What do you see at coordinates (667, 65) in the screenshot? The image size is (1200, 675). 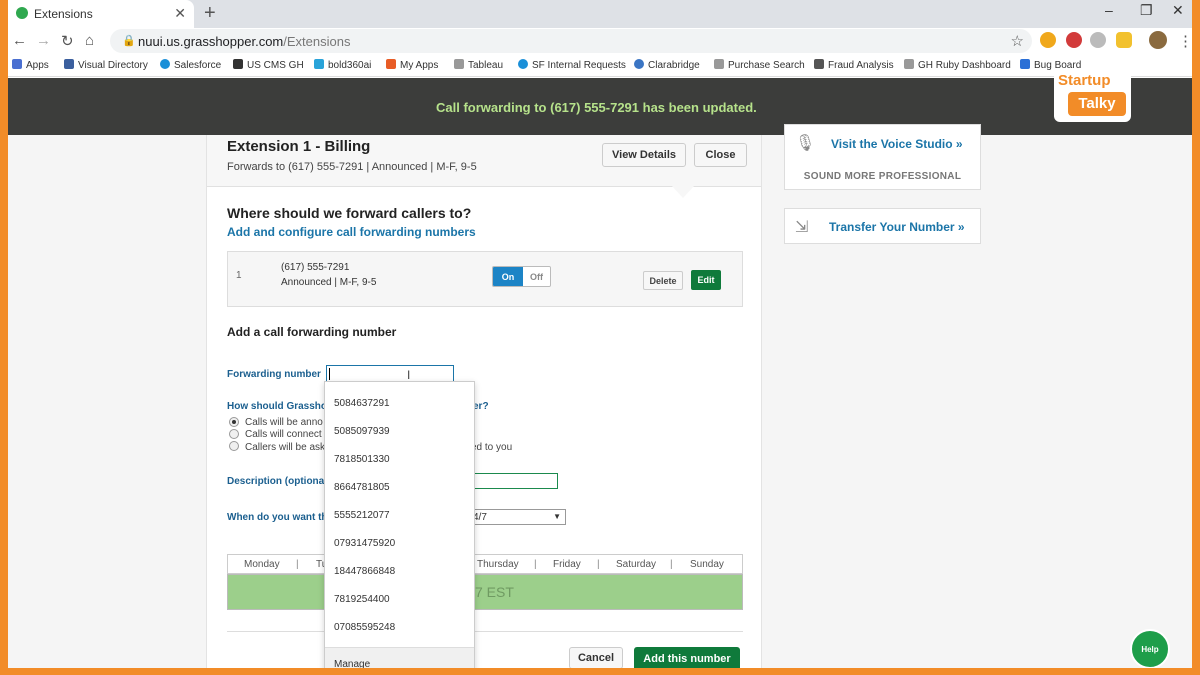 I see `bookmark-item: Clarabridge` at bounding box center [667, 65].